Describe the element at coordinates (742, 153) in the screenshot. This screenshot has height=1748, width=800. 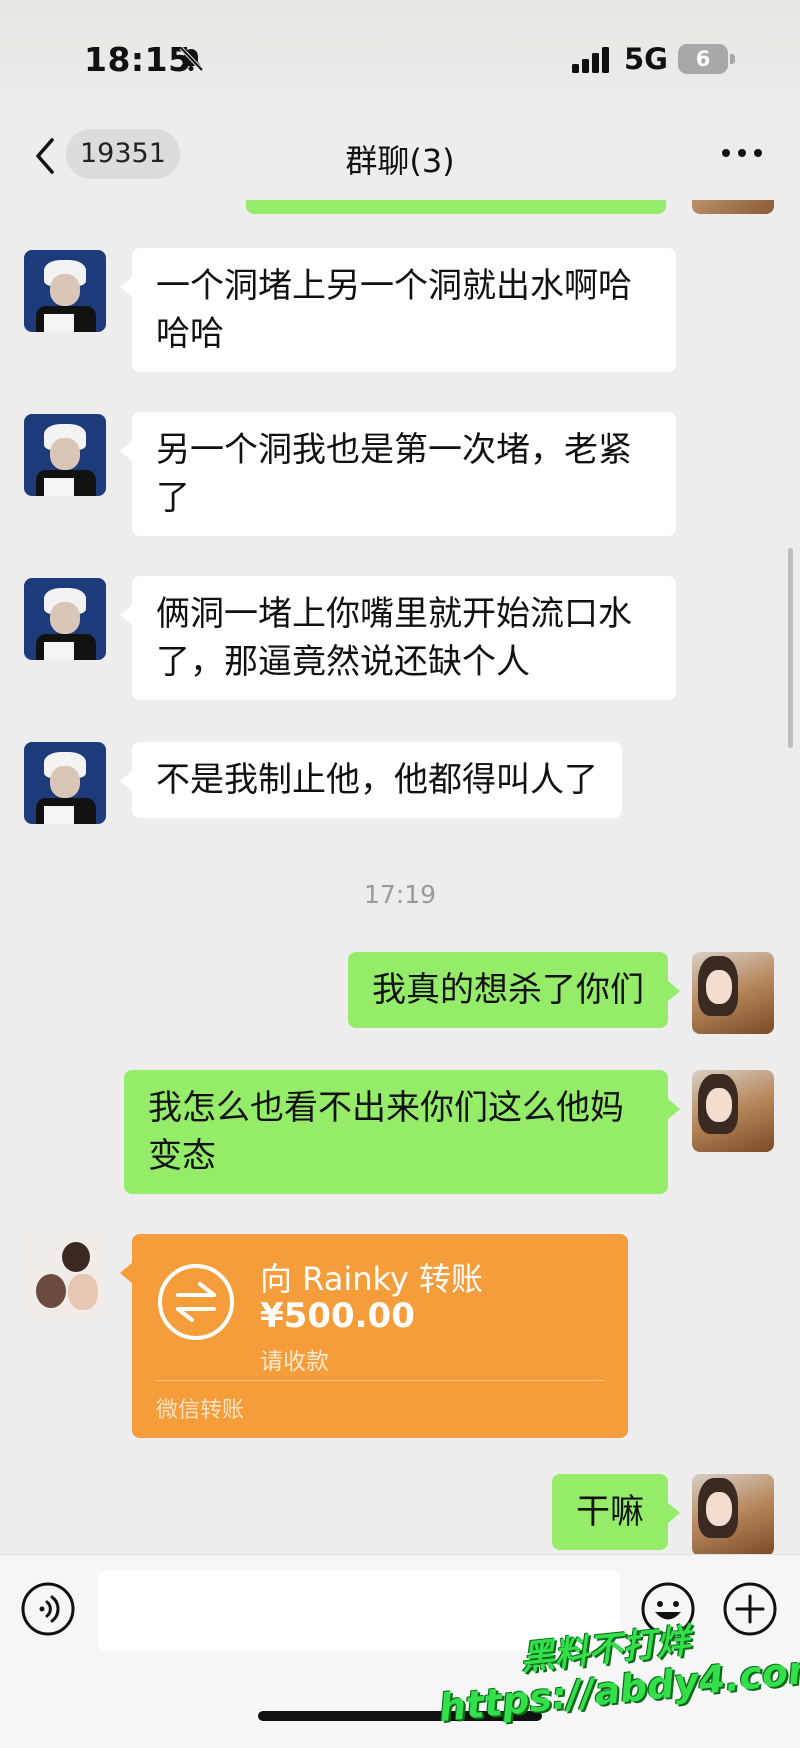
I see `more-icon` at that location.